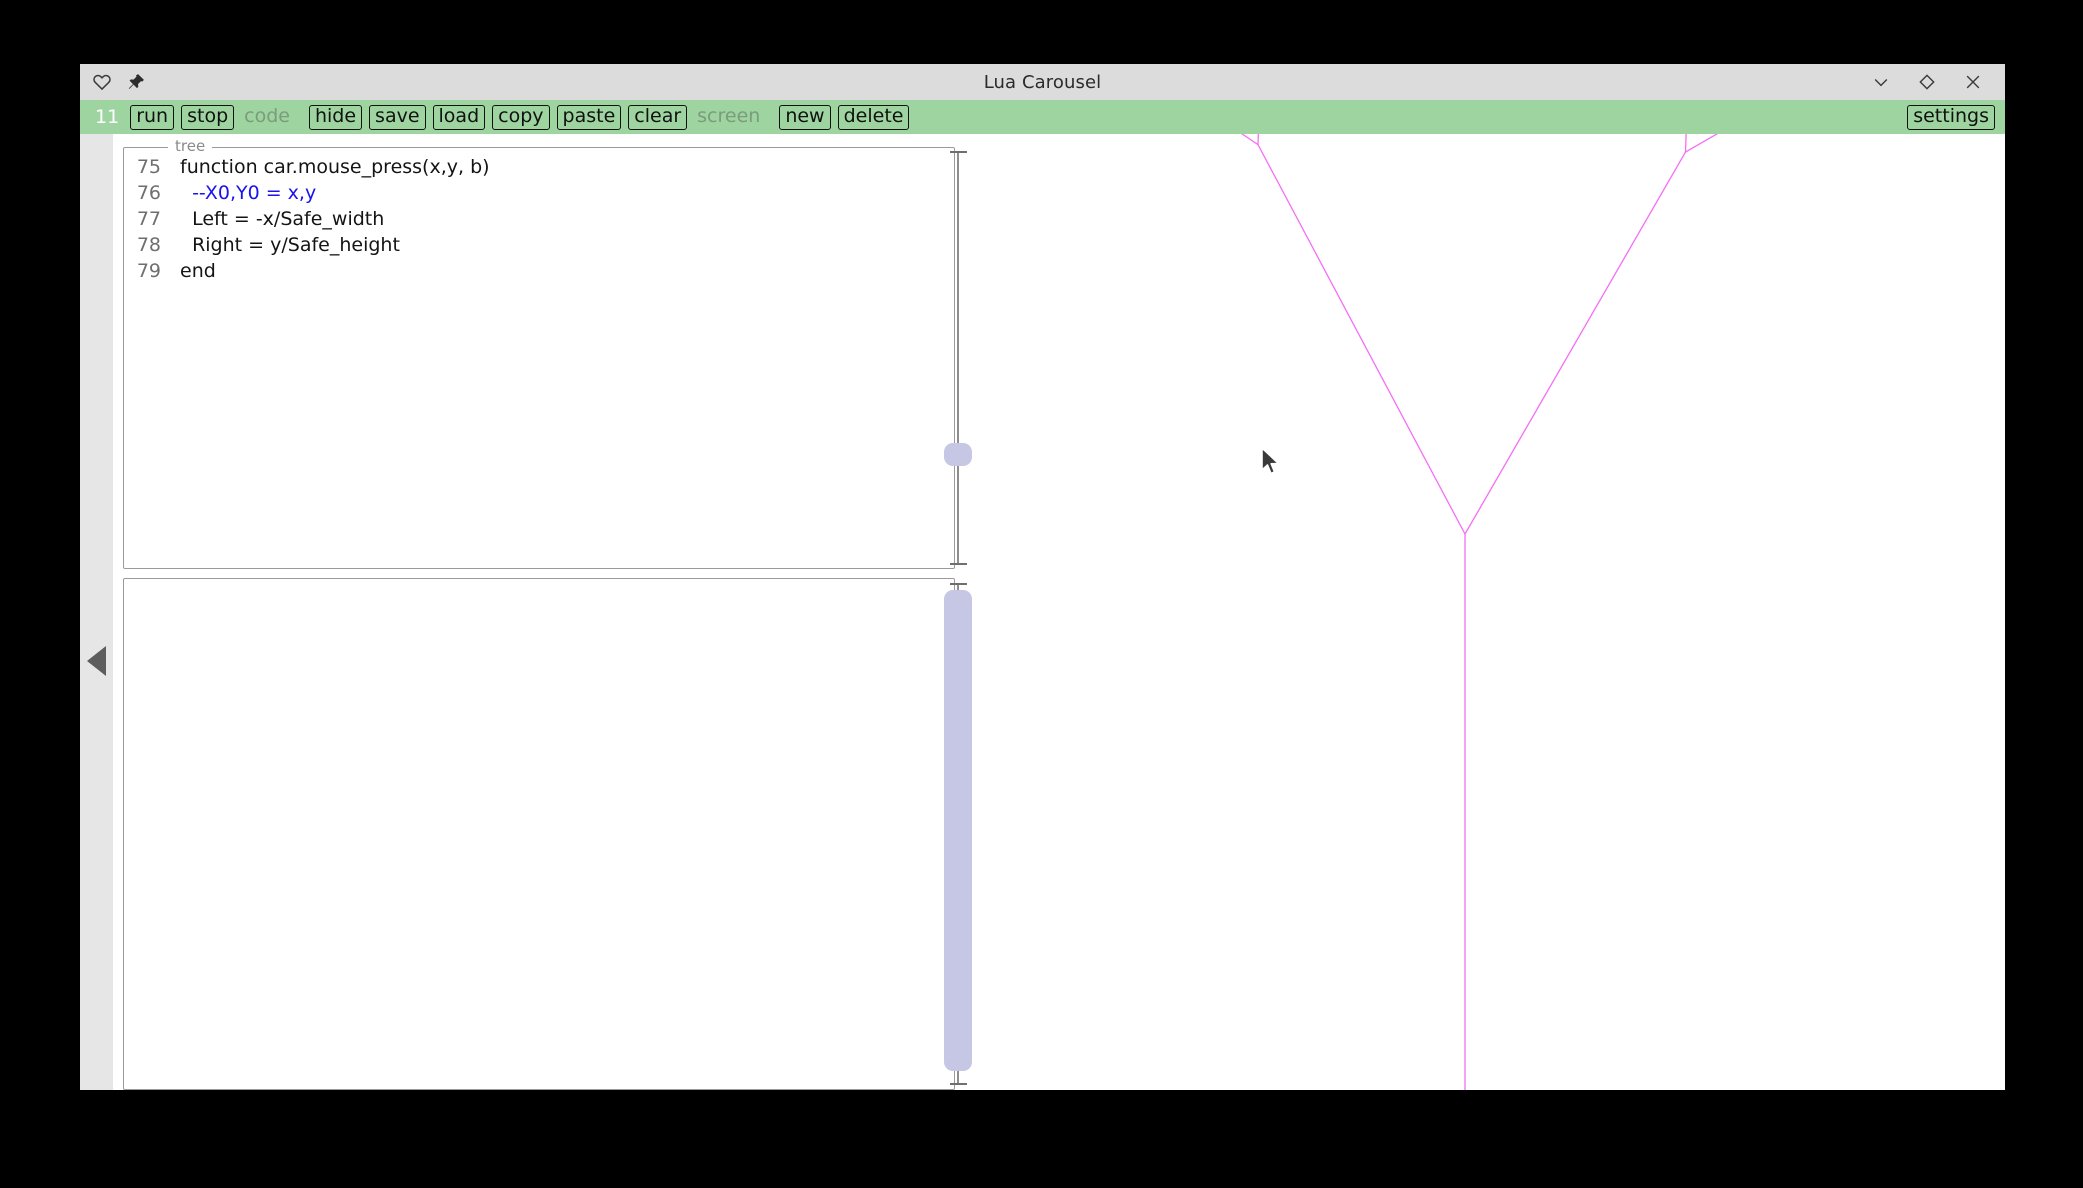 Image resolution: width=2083 pixels, height=1188 pixels. I want to click on copy-button: copy, so click(521, 117).